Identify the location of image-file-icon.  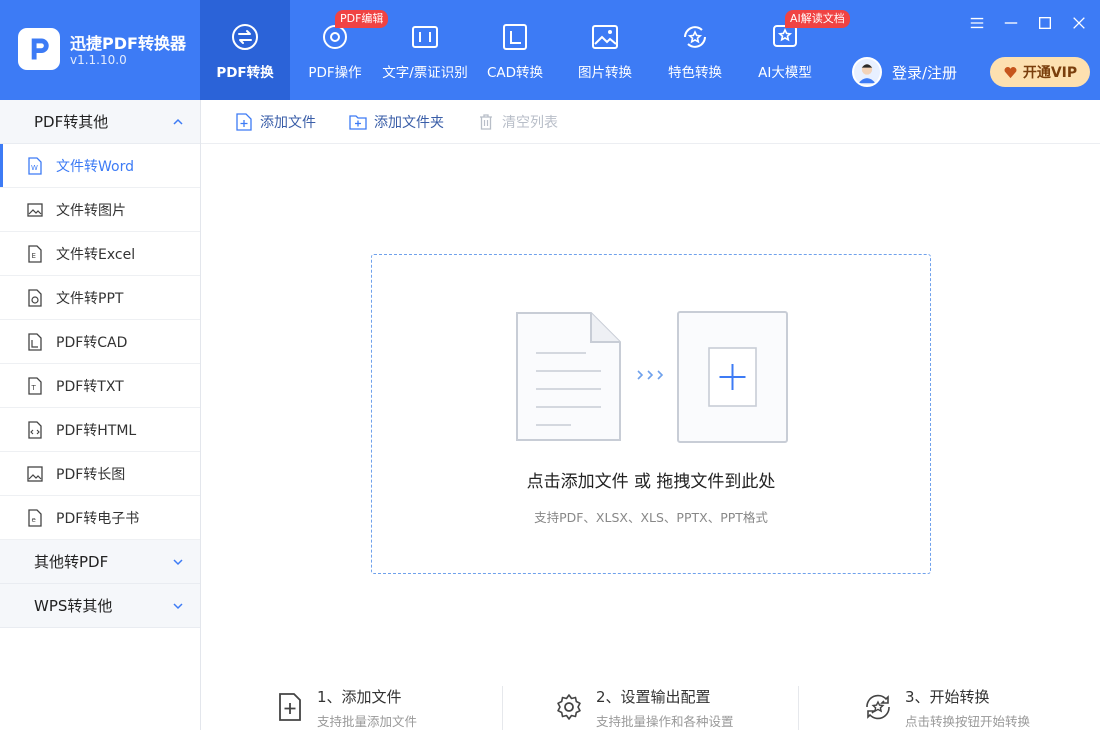
(35, 209).